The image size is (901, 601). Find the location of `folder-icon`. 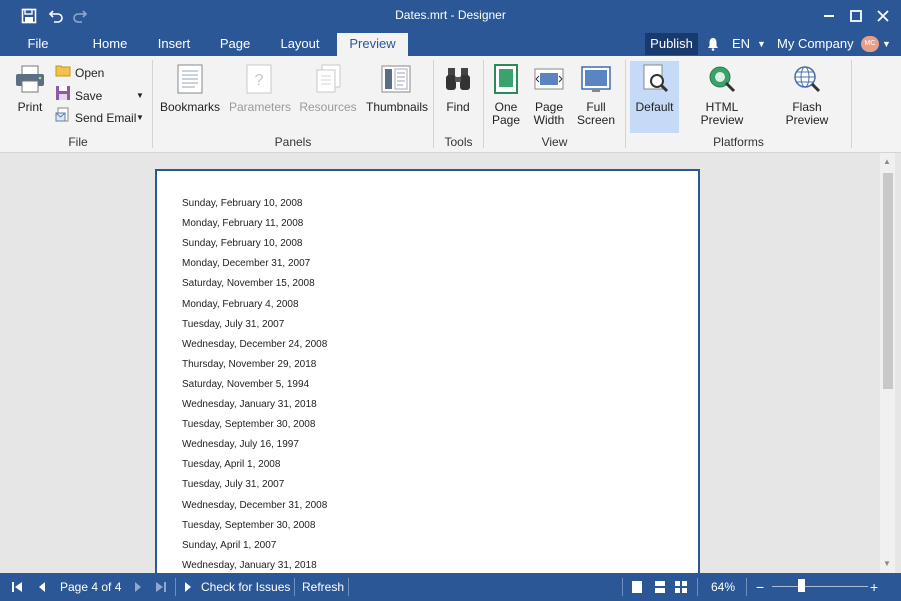

folder-icon is located at coordinates (63, 73).